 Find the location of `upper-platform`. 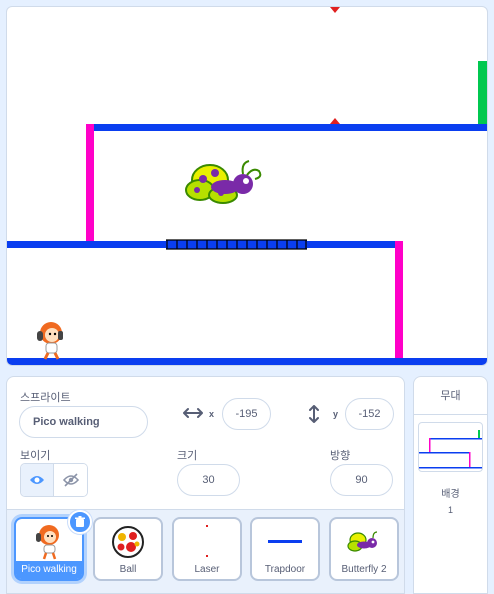

upper-platform is located at coordinates (286, 127).